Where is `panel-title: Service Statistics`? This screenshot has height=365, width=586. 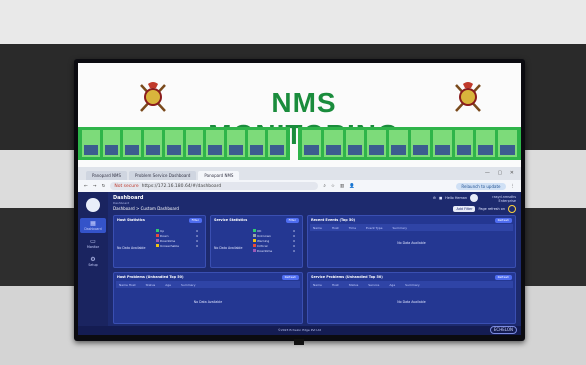 panel-title: Service Statistics is located at coordinates (231, 220).